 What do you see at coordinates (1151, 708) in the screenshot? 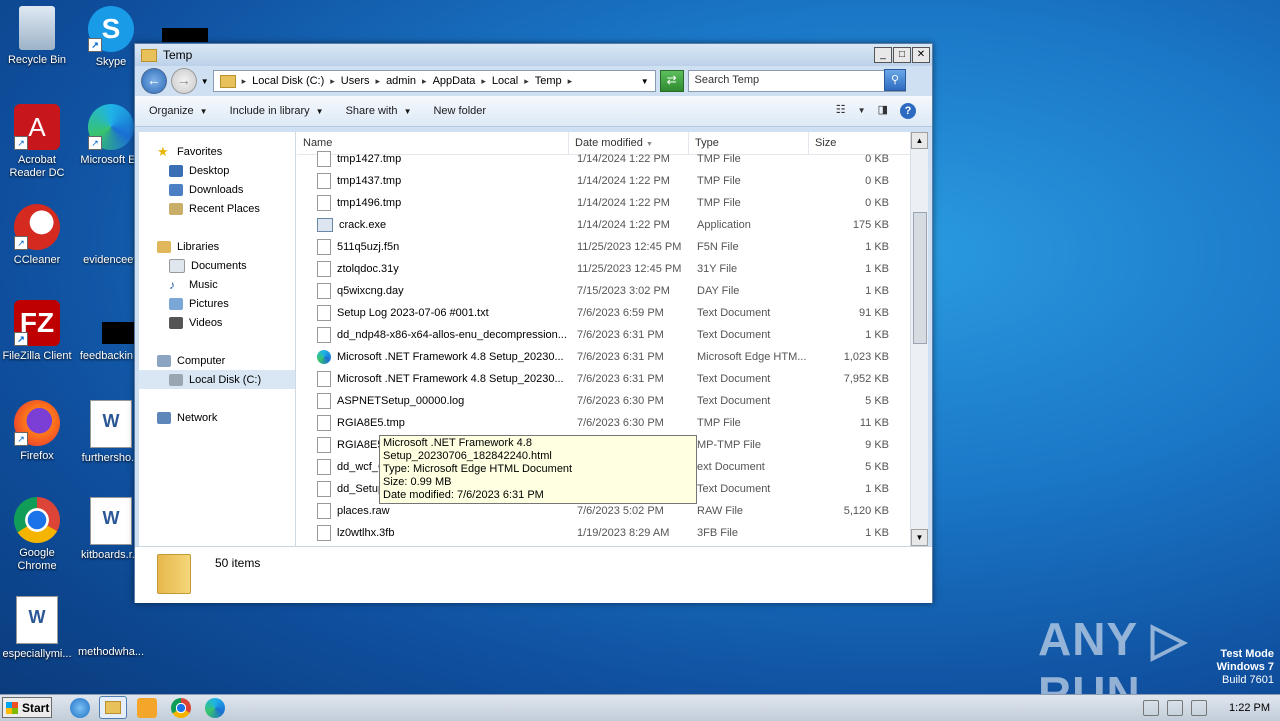
I see `volume-icon` at bounding box center [1151, 708].